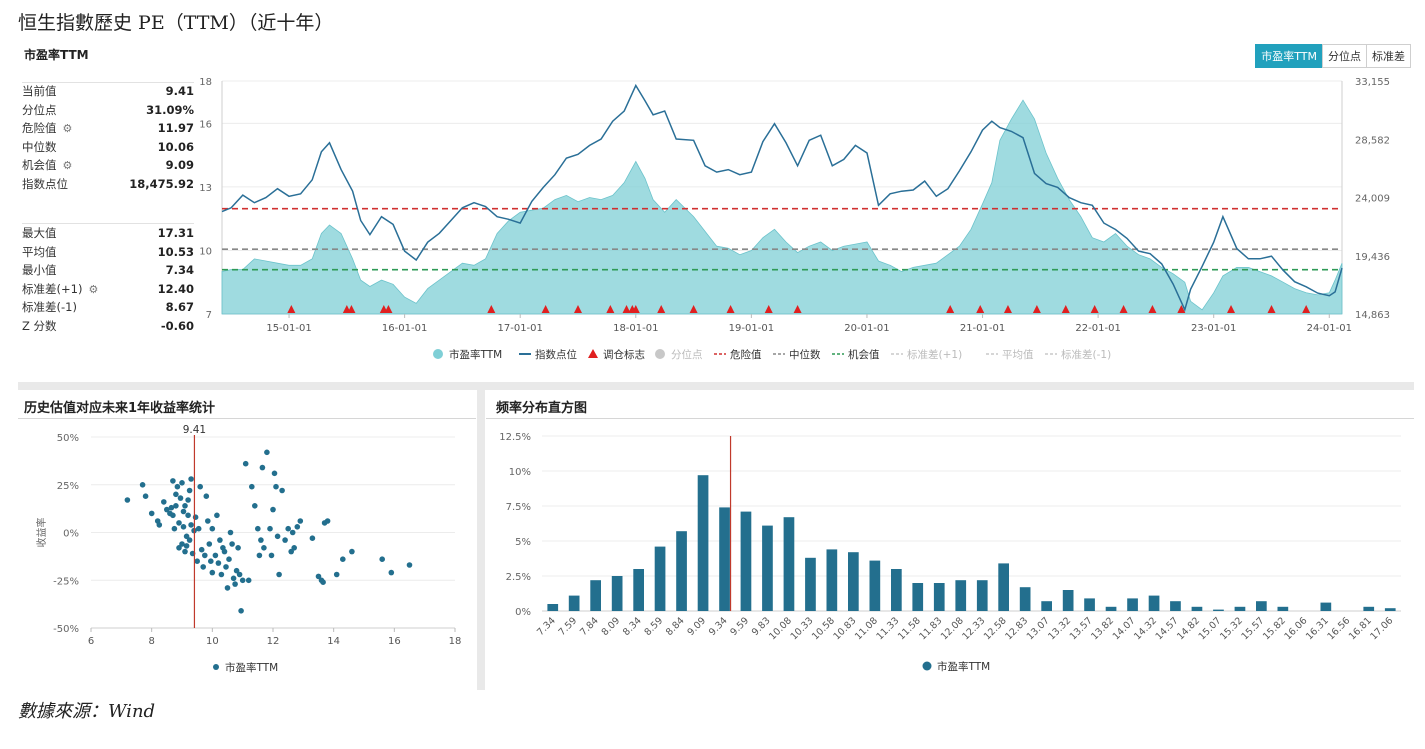 The image size is (1425, 749). What do you see at coordinates (995, 628) in the screenshot?
I see `x-tick-label: 12.58` at bounding box center [995, 628].